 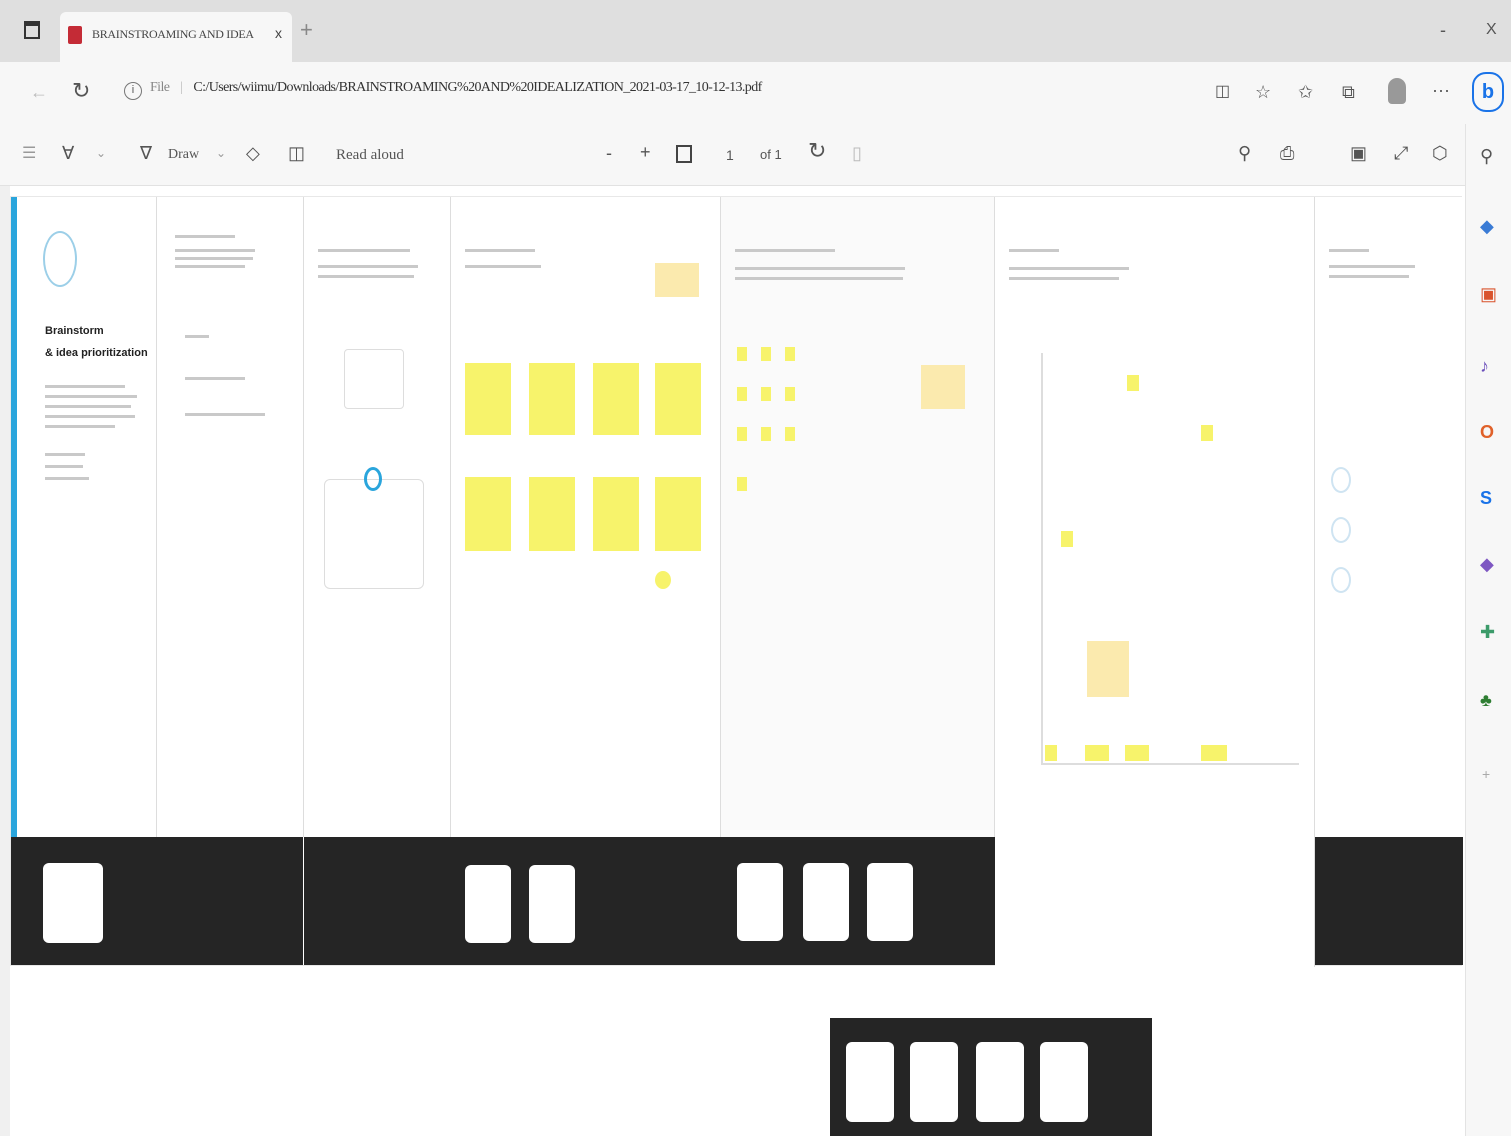 What do you see at coordinates (230, 517) in the screenshot?
I see `step-1-column` at bounding box center [230, 517].